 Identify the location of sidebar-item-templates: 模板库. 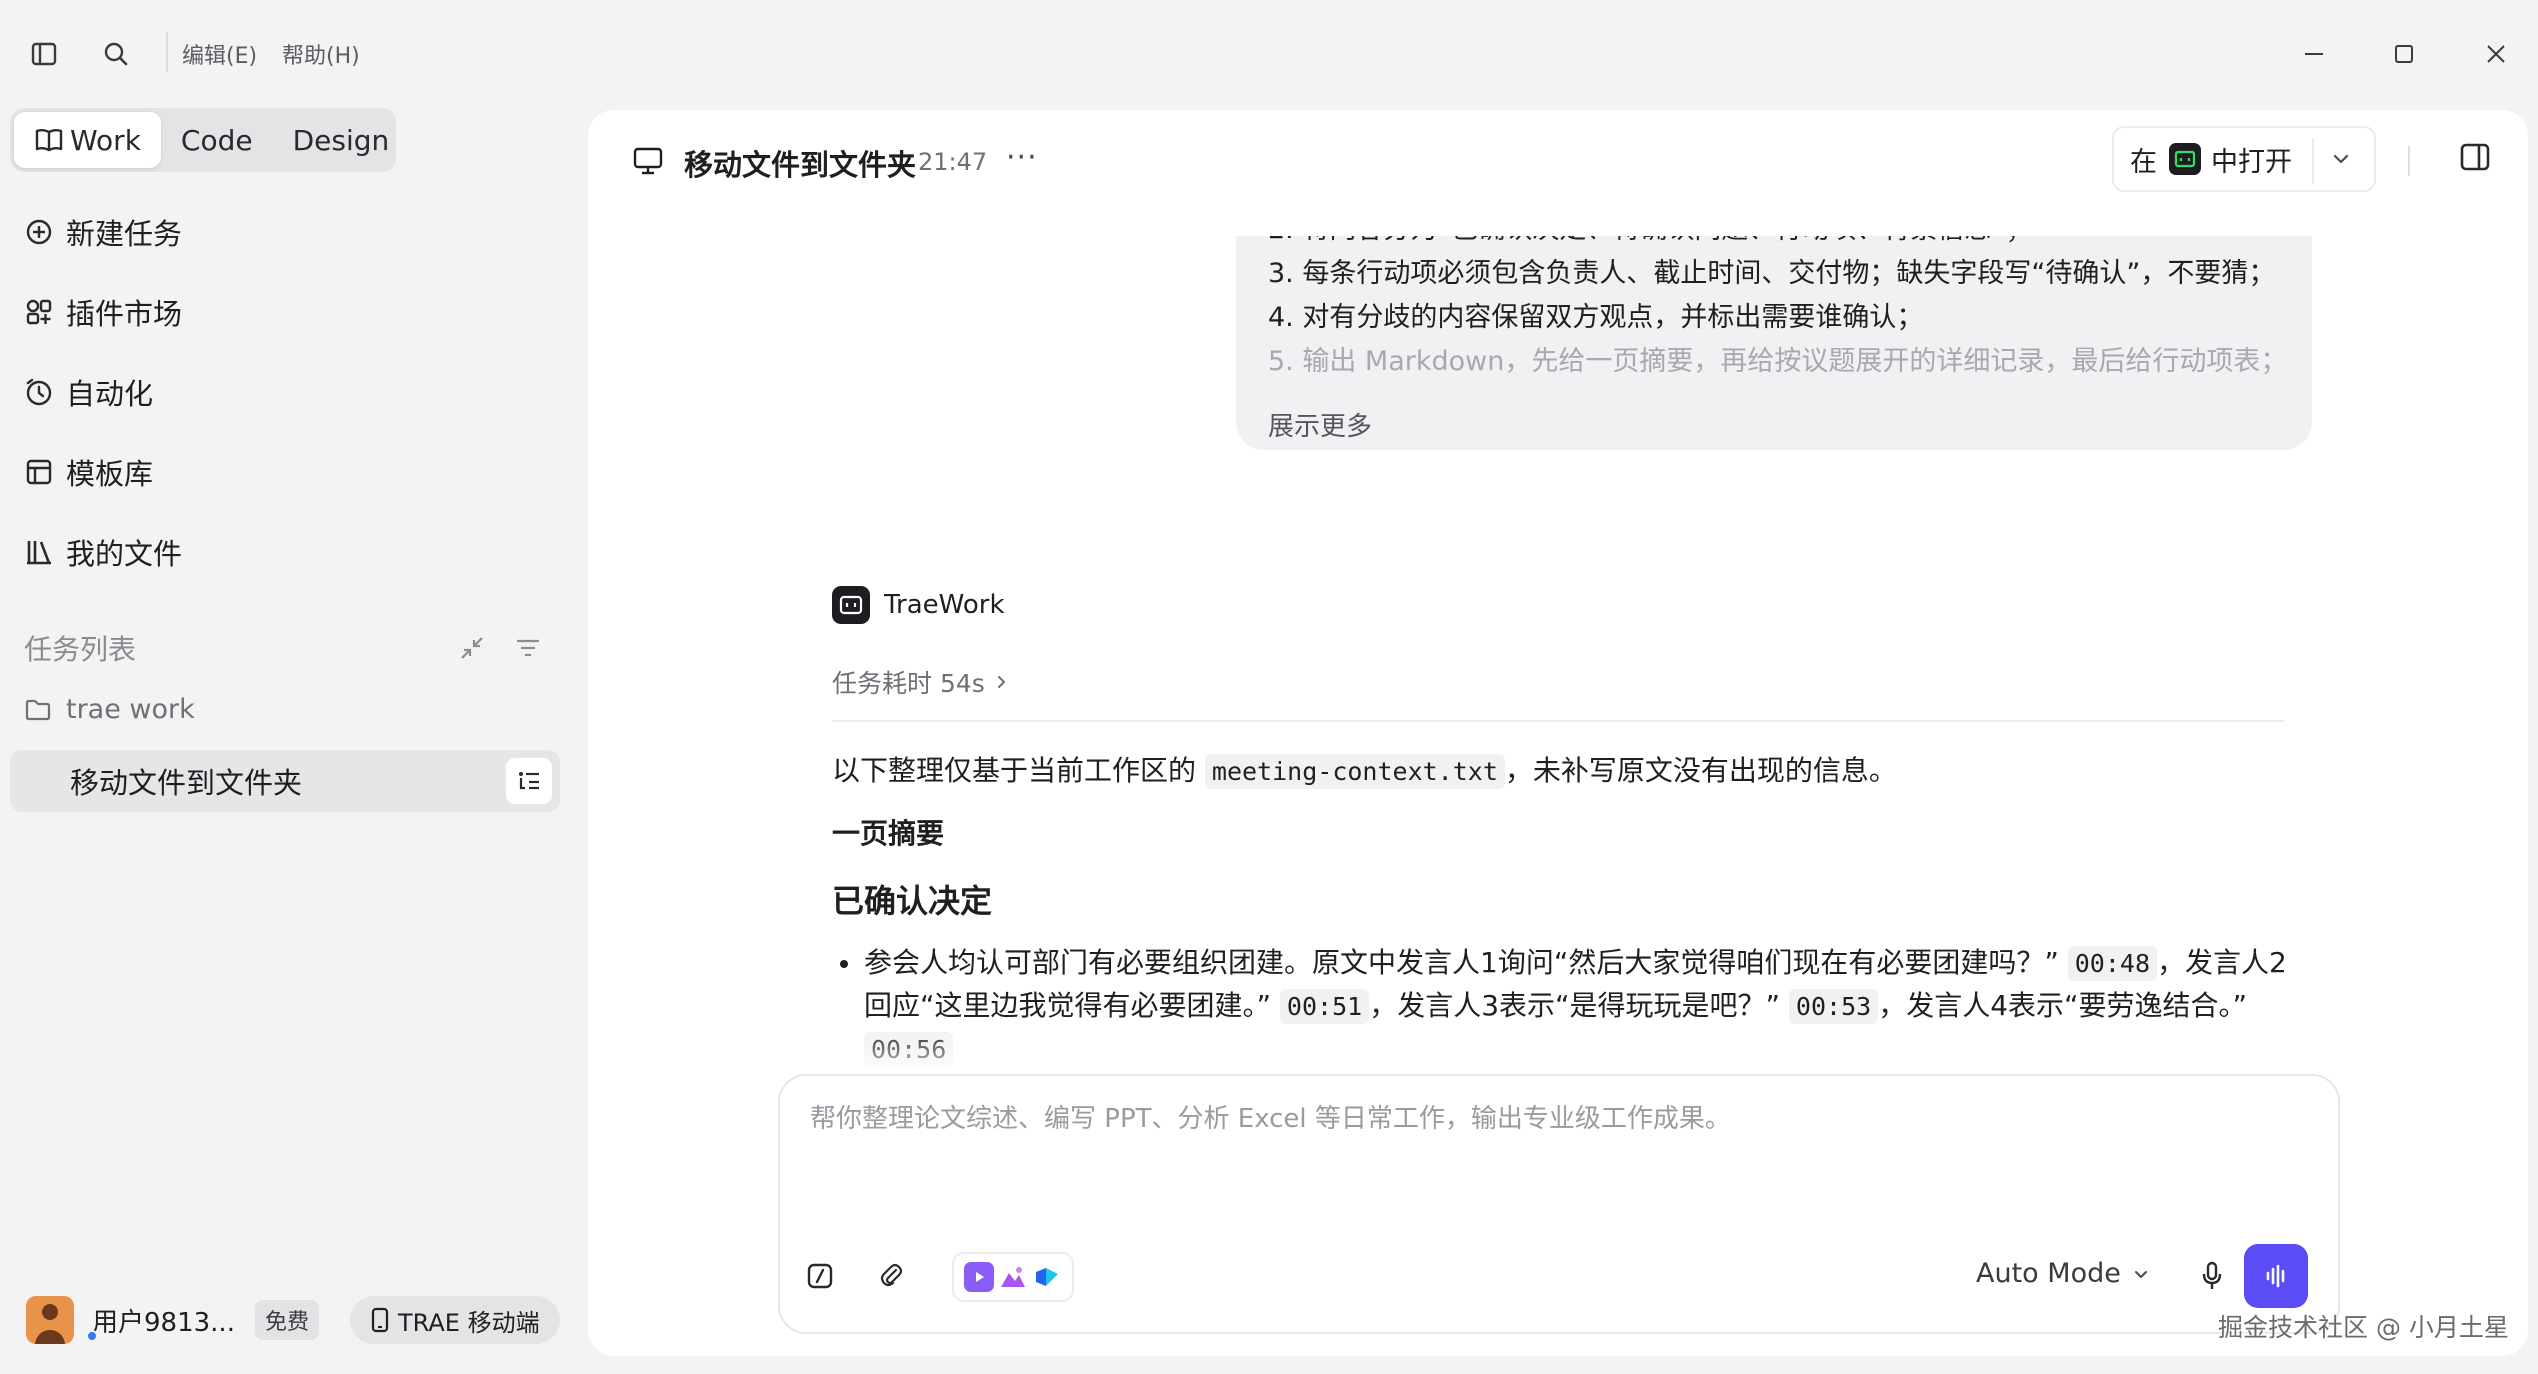
(87, 472).